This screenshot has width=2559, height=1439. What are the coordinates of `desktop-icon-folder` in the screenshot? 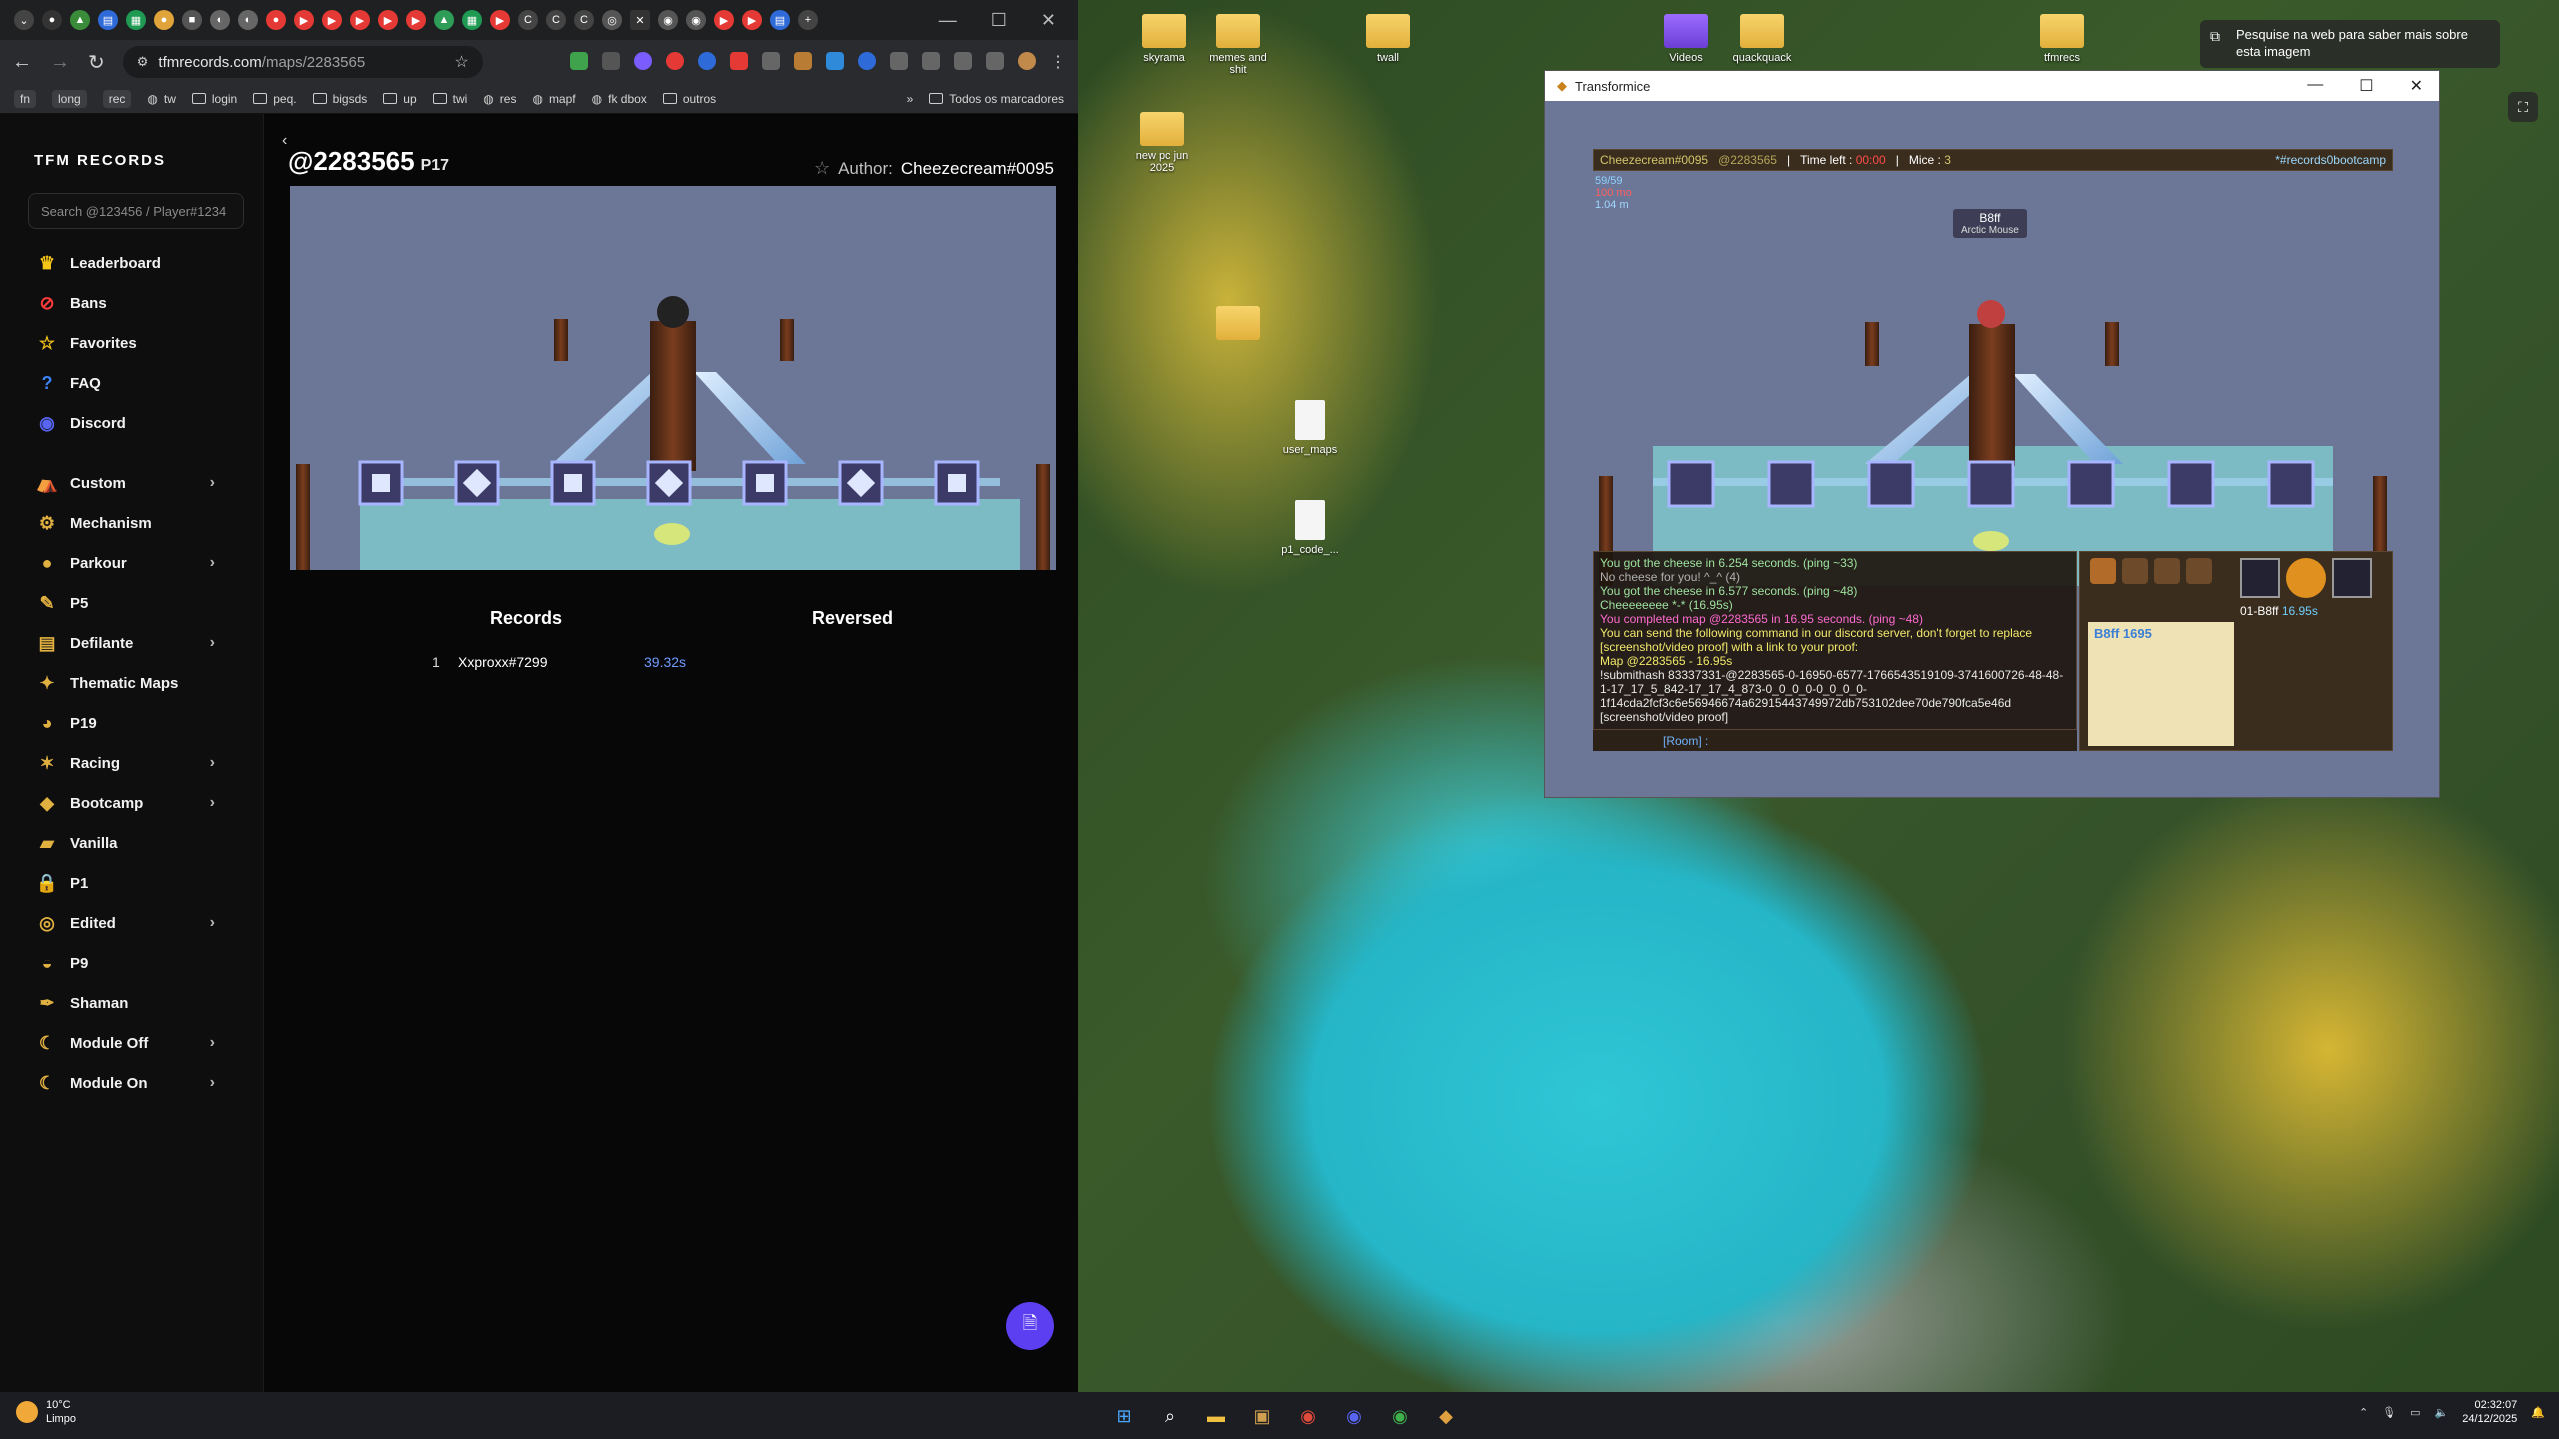 It's located at (1238, 325).